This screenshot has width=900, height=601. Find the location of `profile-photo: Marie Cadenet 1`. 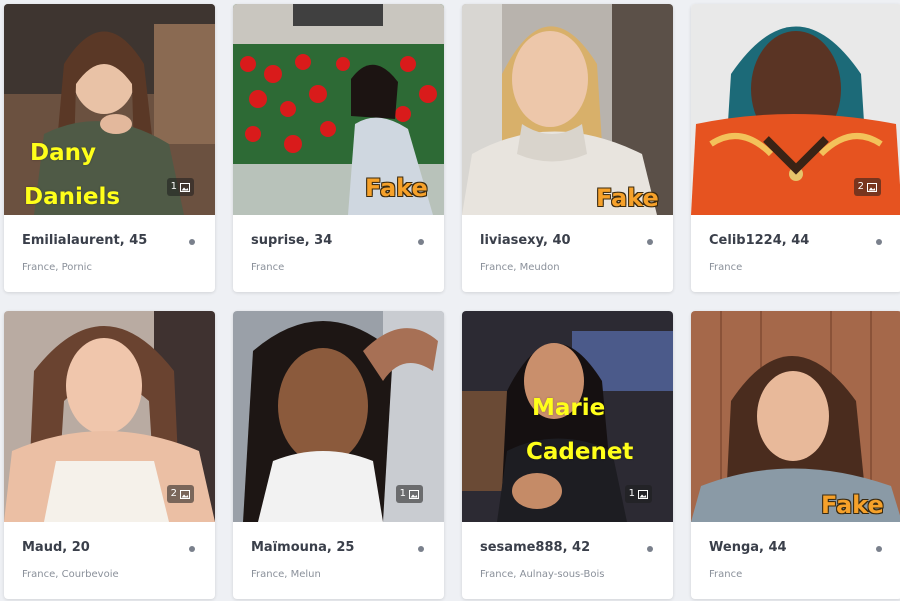

profile-photo: Marie Cadenet 1 is located at coordinates (567, 416).